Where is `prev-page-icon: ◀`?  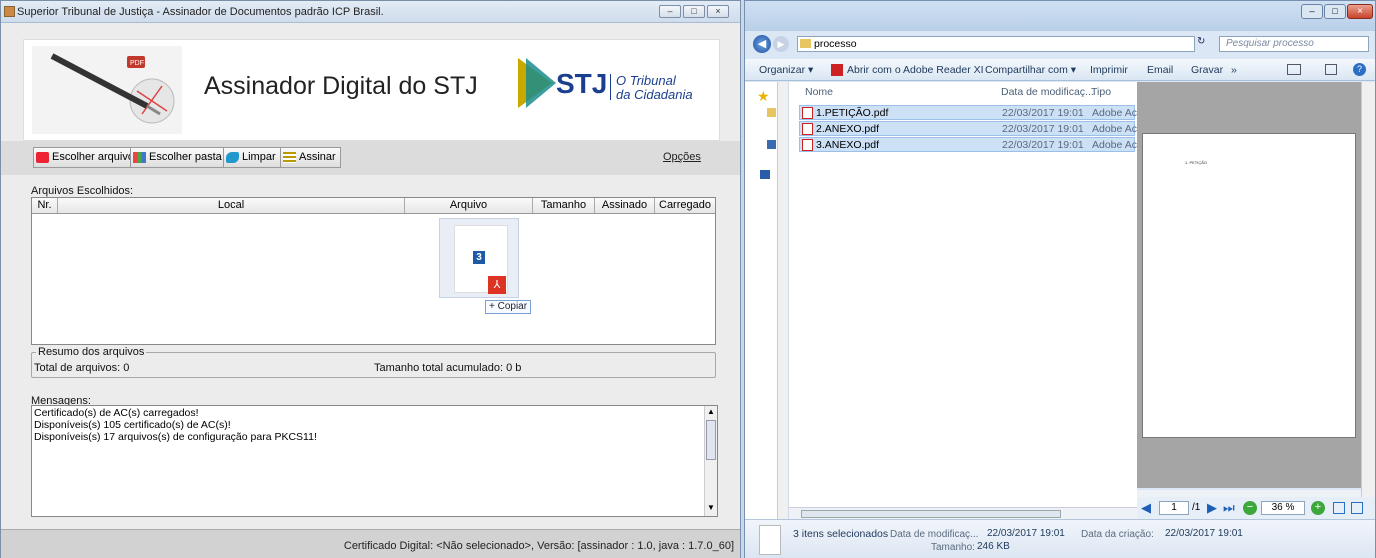 prev-page-icon: ◀ is located at coordinates (1146, 508).